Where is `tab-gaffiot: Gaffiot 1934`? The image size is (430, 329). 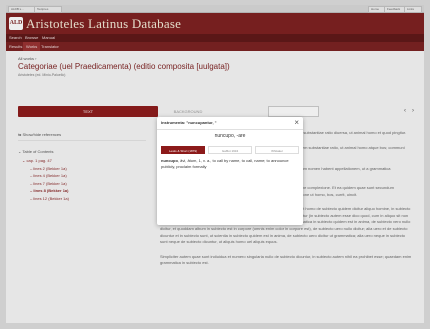
tab-gaffiot: Gaffiot 1934 is located at coordinates (230, 150).